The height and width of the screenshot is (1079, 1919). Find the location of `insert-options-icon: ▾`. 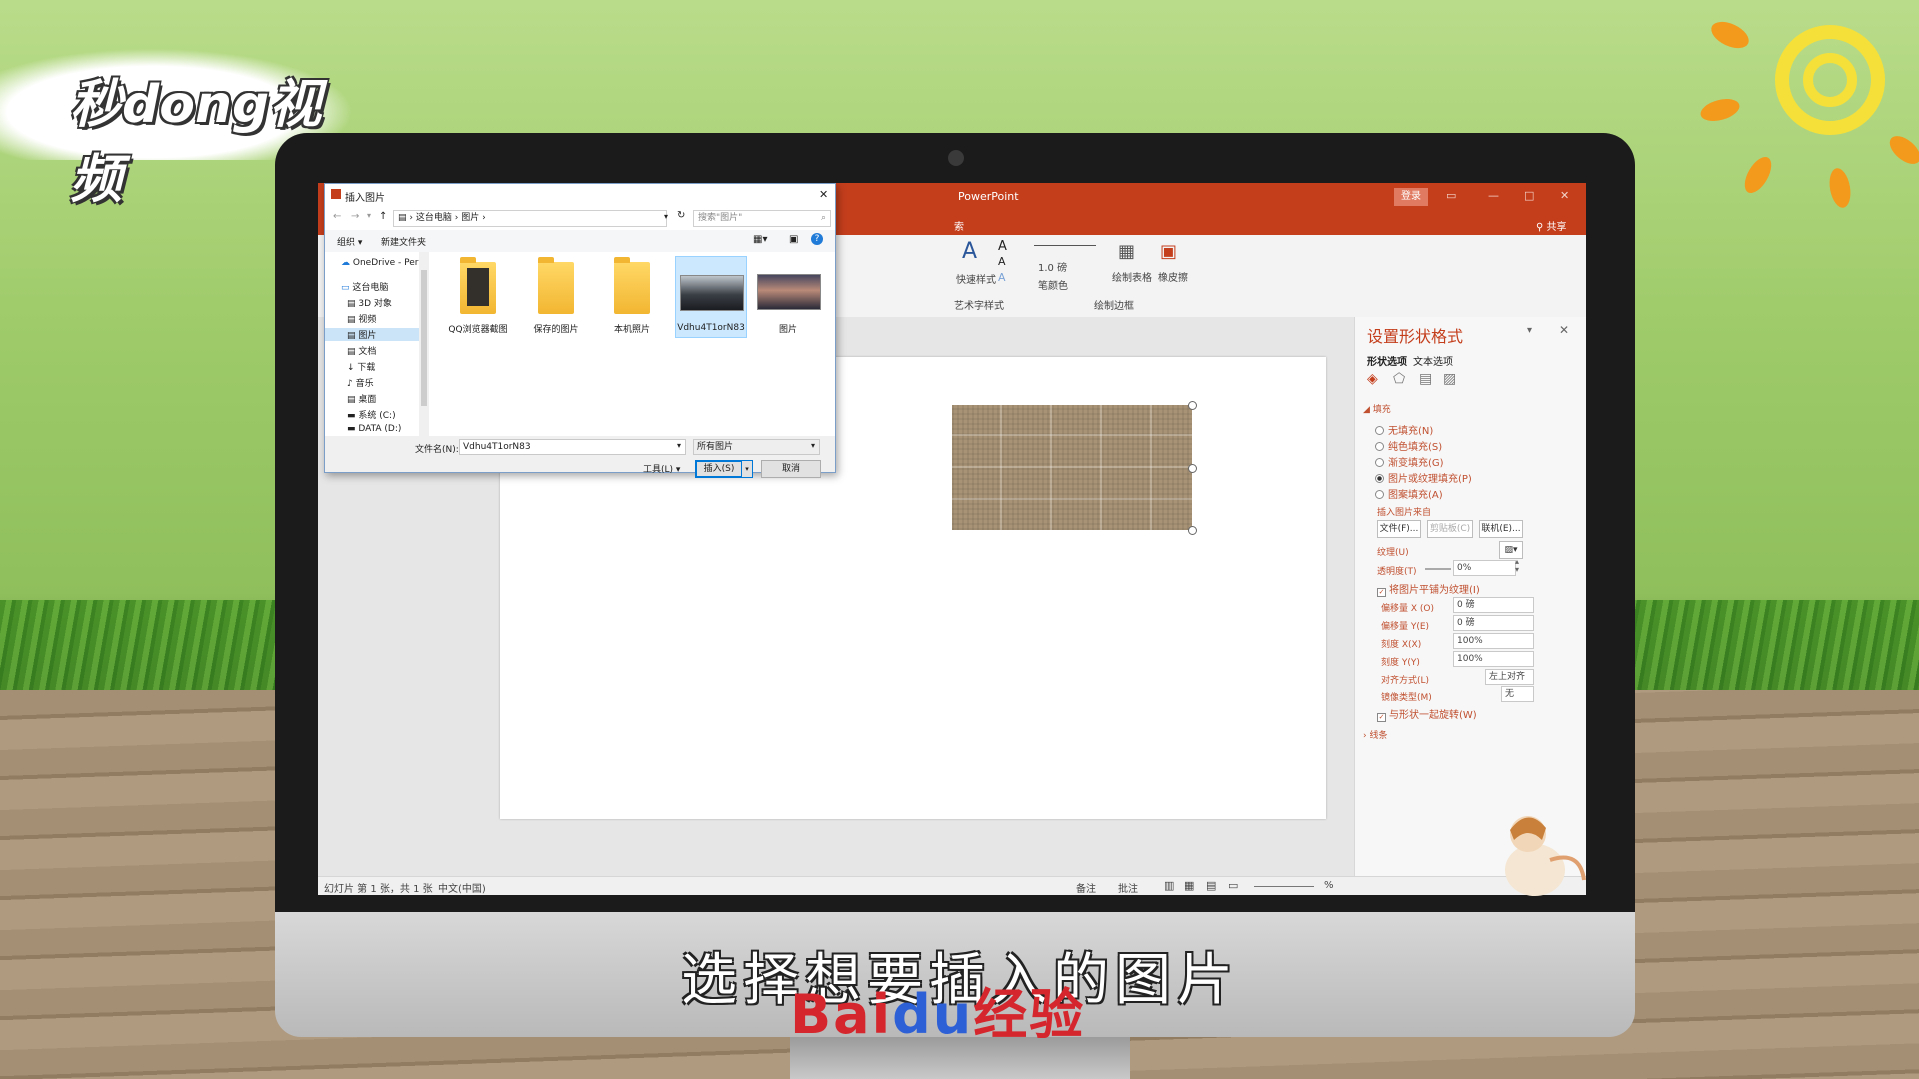

insert-options-icon: ▾ is located at coordinates (747, 469).